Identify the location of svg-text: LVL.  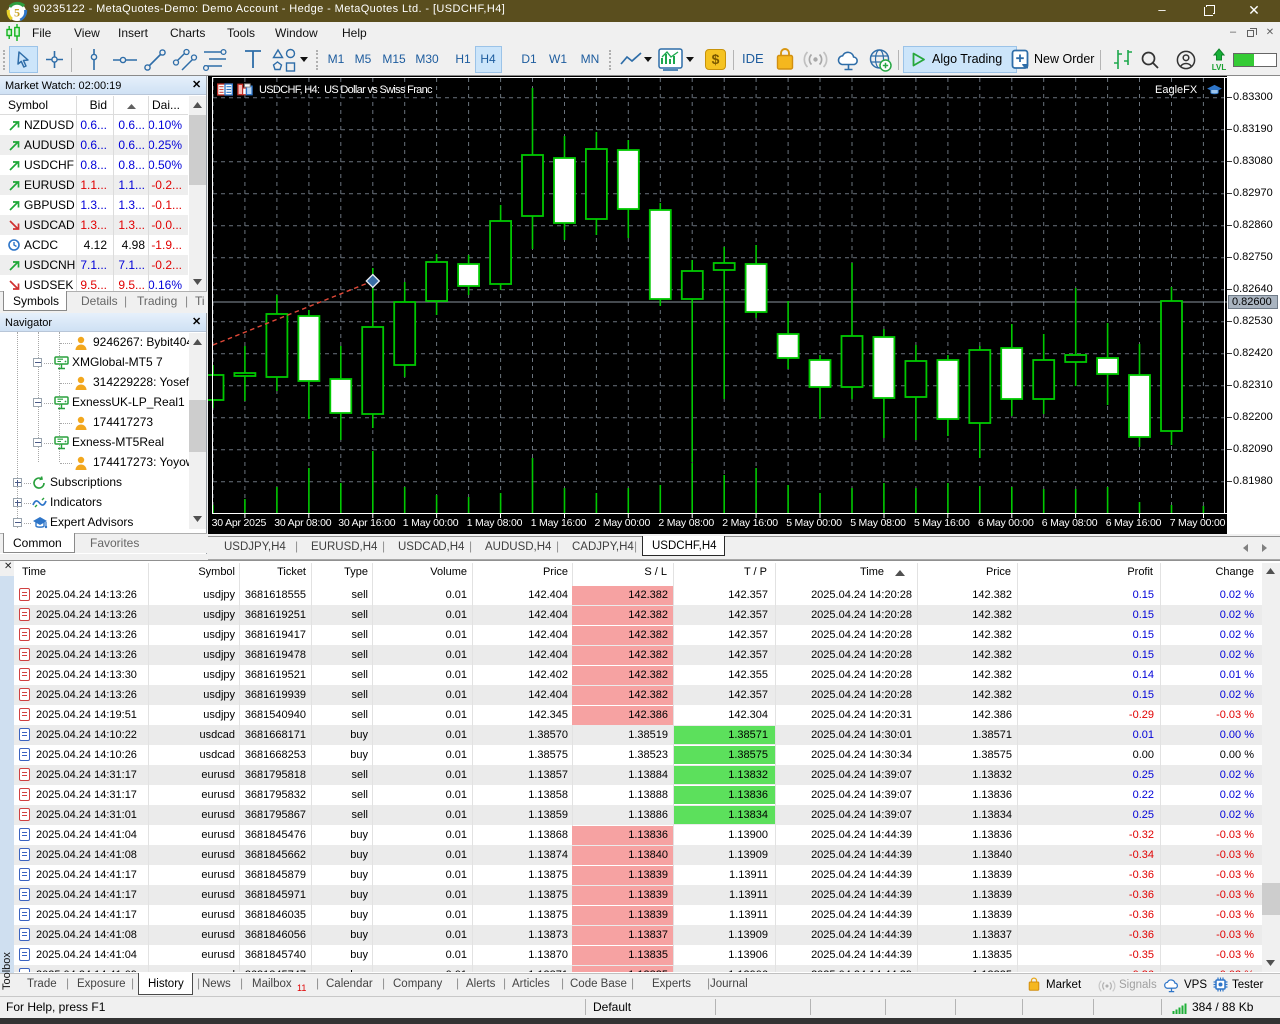
(1219, 67).